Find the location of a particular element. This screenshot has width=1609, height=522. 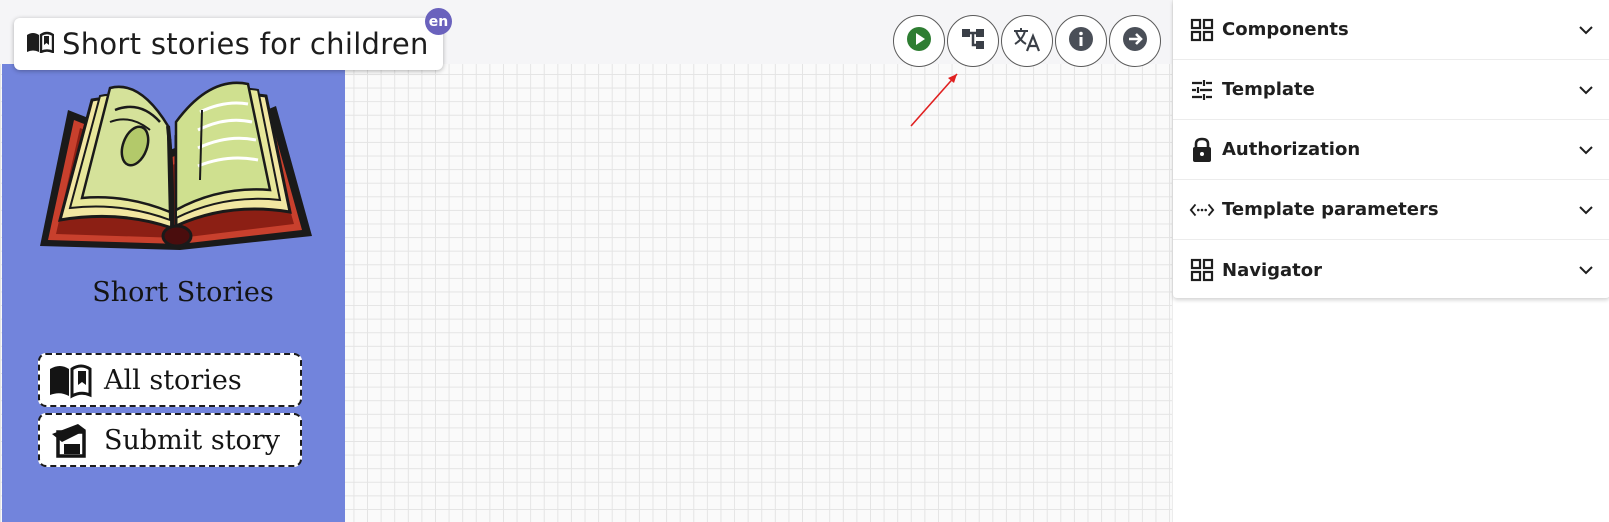

section-template-parameters: Template parameters is located at coordinates (1391, 210).